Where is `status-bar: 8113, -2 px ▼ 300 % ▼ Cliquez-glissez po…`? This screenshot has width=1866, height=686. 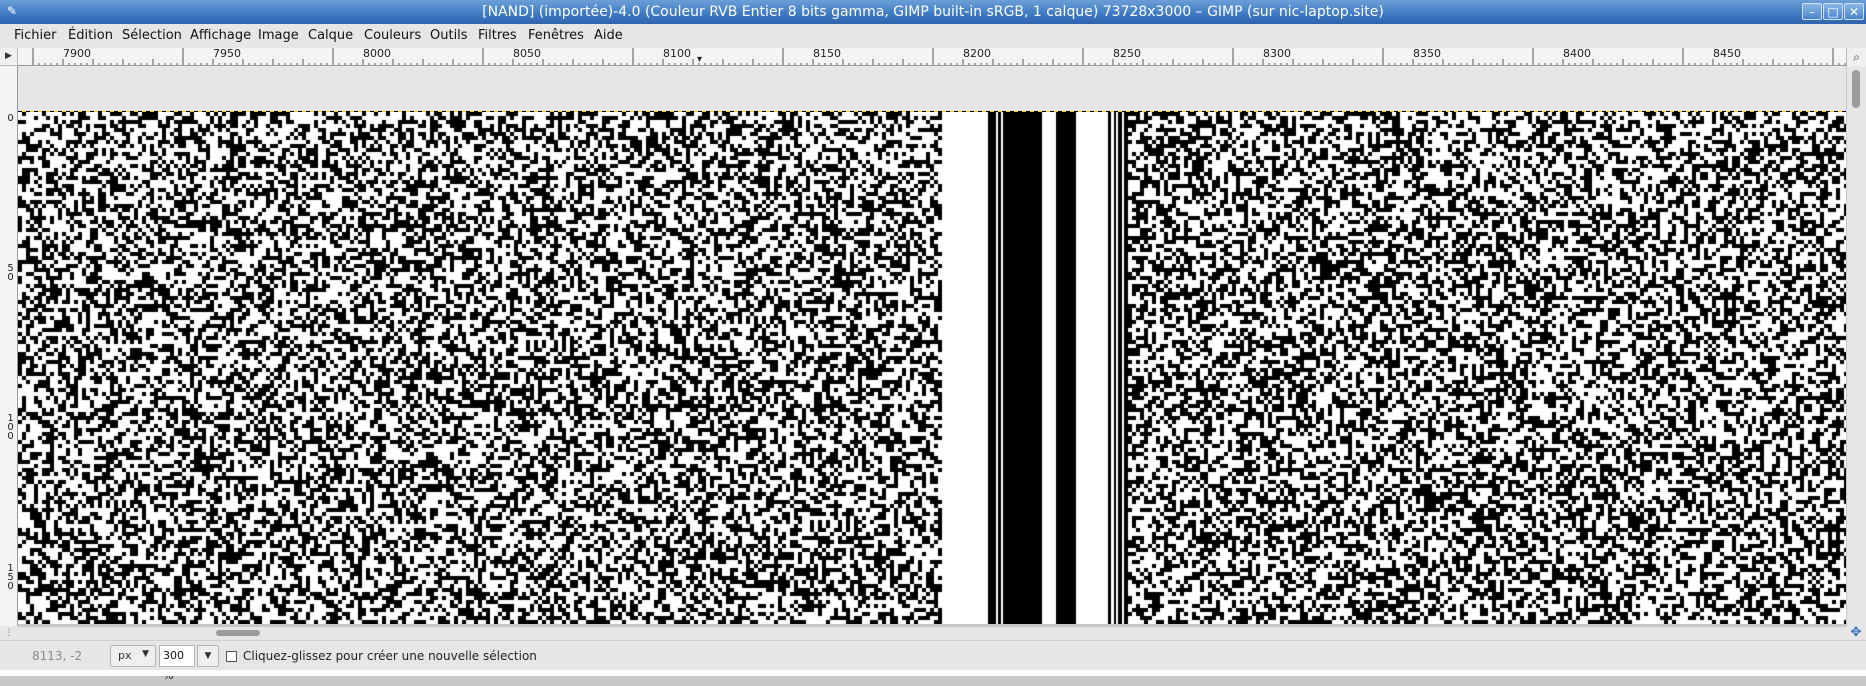 status-bar: 8113, -2 px ▼ 300 % ▼ Cliquez-glissez po… is located at coordinates (933, 661).